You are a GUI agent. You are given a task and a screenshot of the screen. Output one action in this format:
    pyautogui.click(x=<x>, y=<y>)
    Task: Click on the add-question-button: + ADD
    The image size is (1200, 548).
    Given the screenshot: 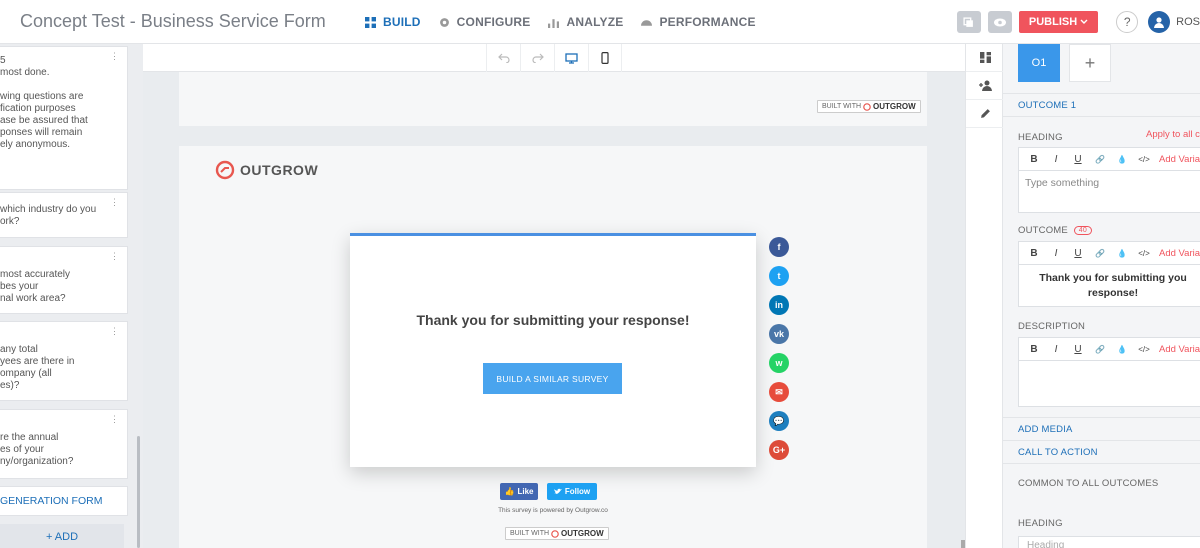 What is the action you would take?
    pyautogui.click(x=62, y=536)
    